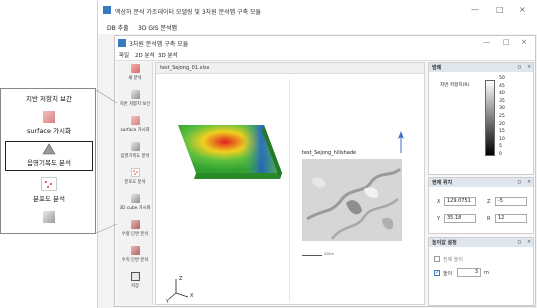  Describe the element at coordinates (500, 147) in the screenshot. I see `legend-tick: 5` at that location.